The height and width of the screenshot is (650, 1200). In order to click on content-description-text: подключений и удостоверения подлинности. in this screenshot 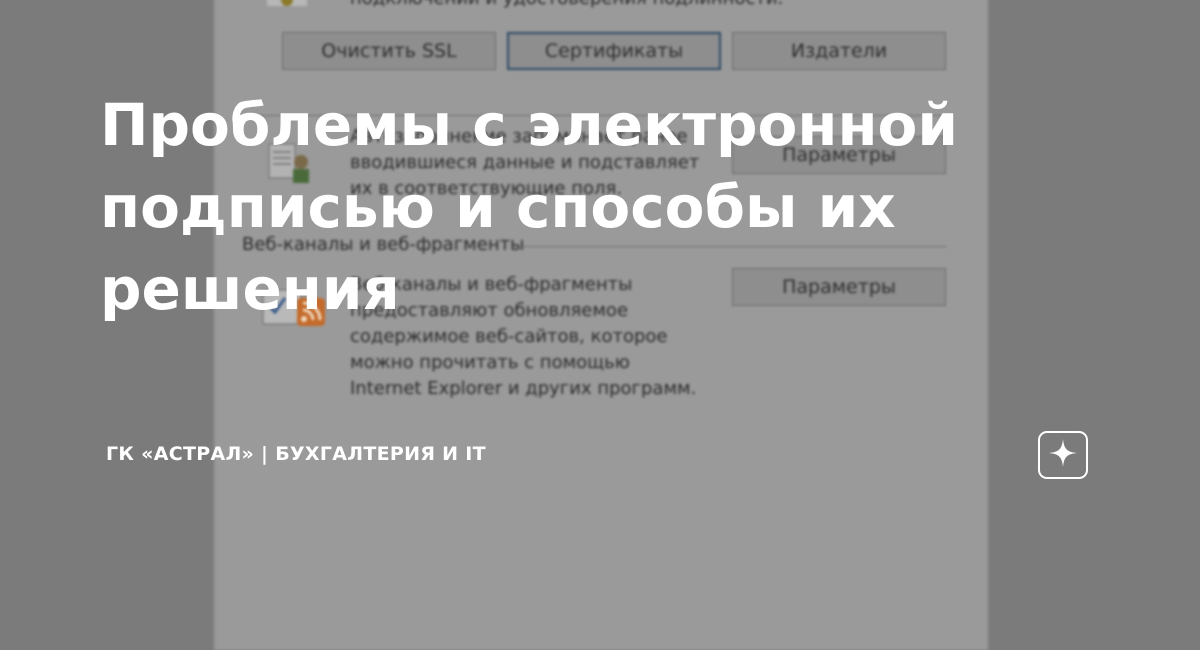, I will do `click(566, 6)`.